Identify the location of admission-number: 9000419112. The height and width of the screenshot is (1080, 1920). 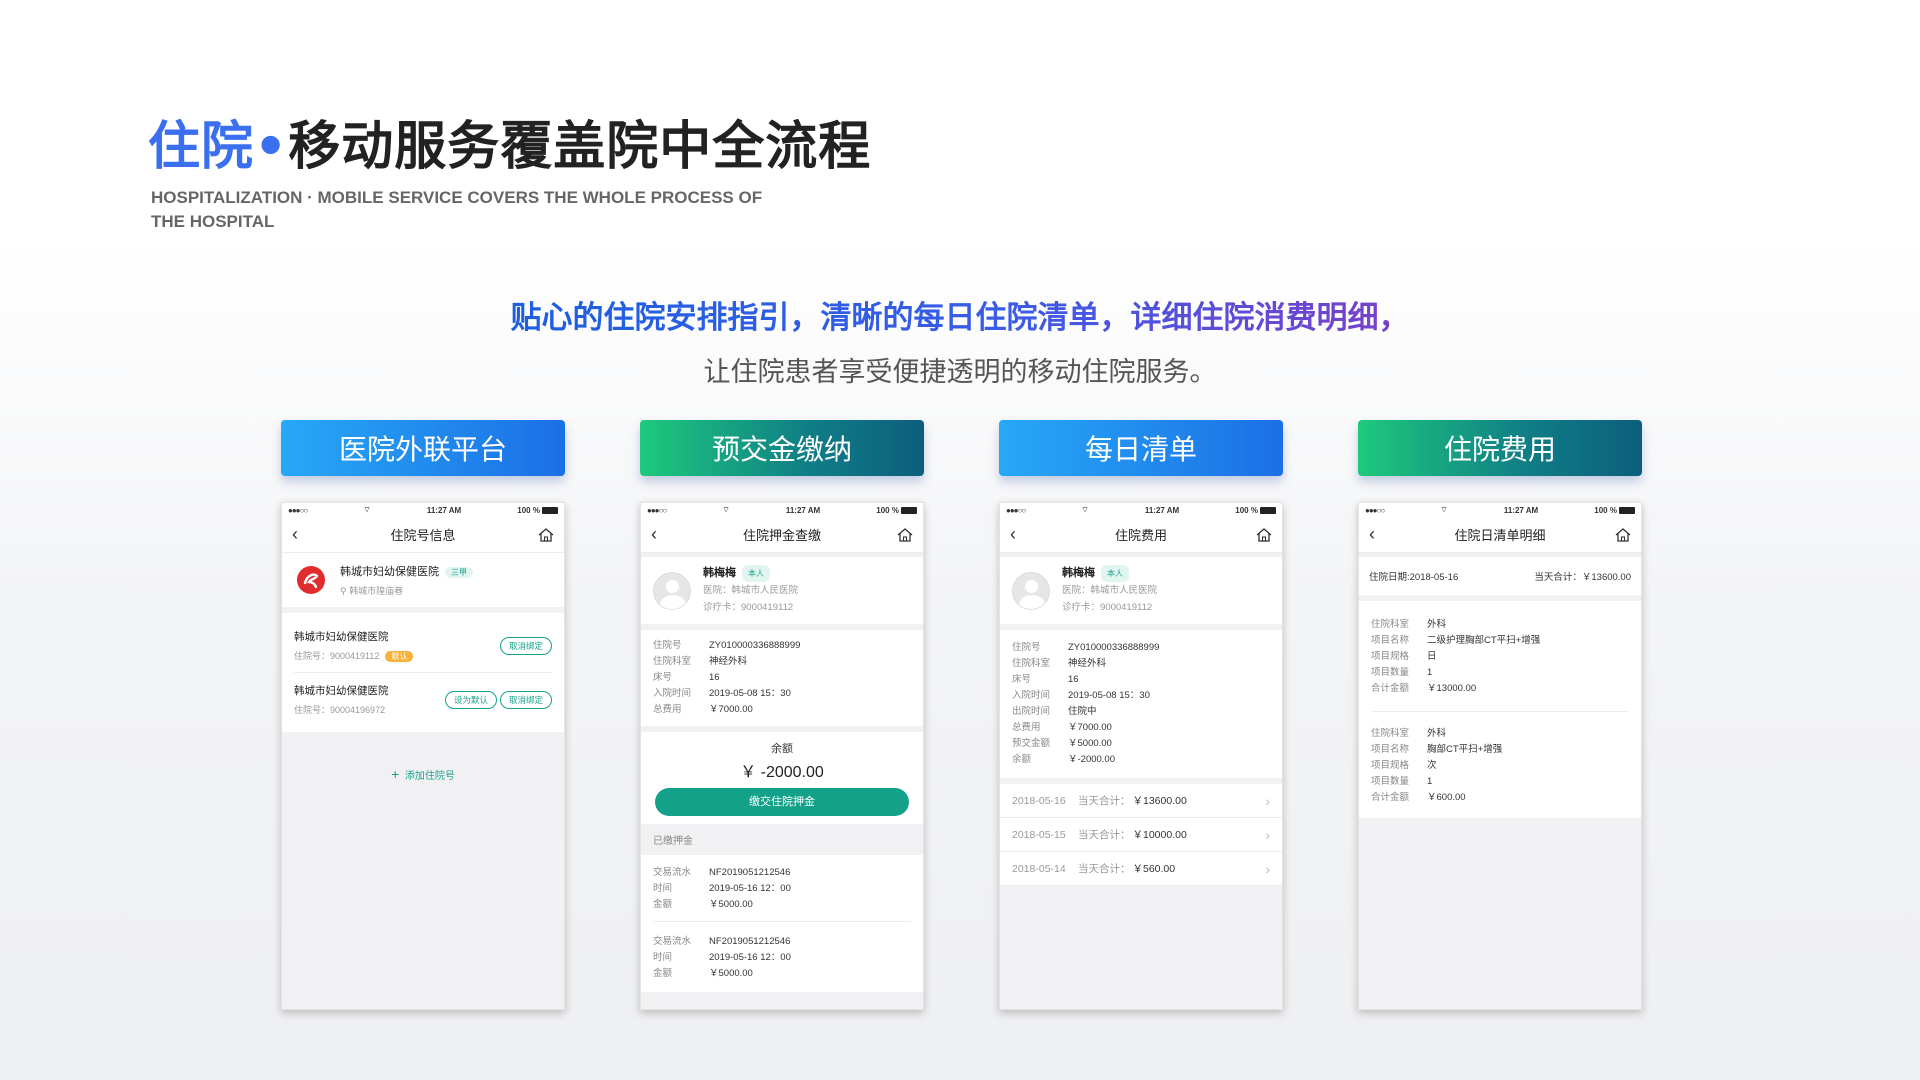
(355, 656).